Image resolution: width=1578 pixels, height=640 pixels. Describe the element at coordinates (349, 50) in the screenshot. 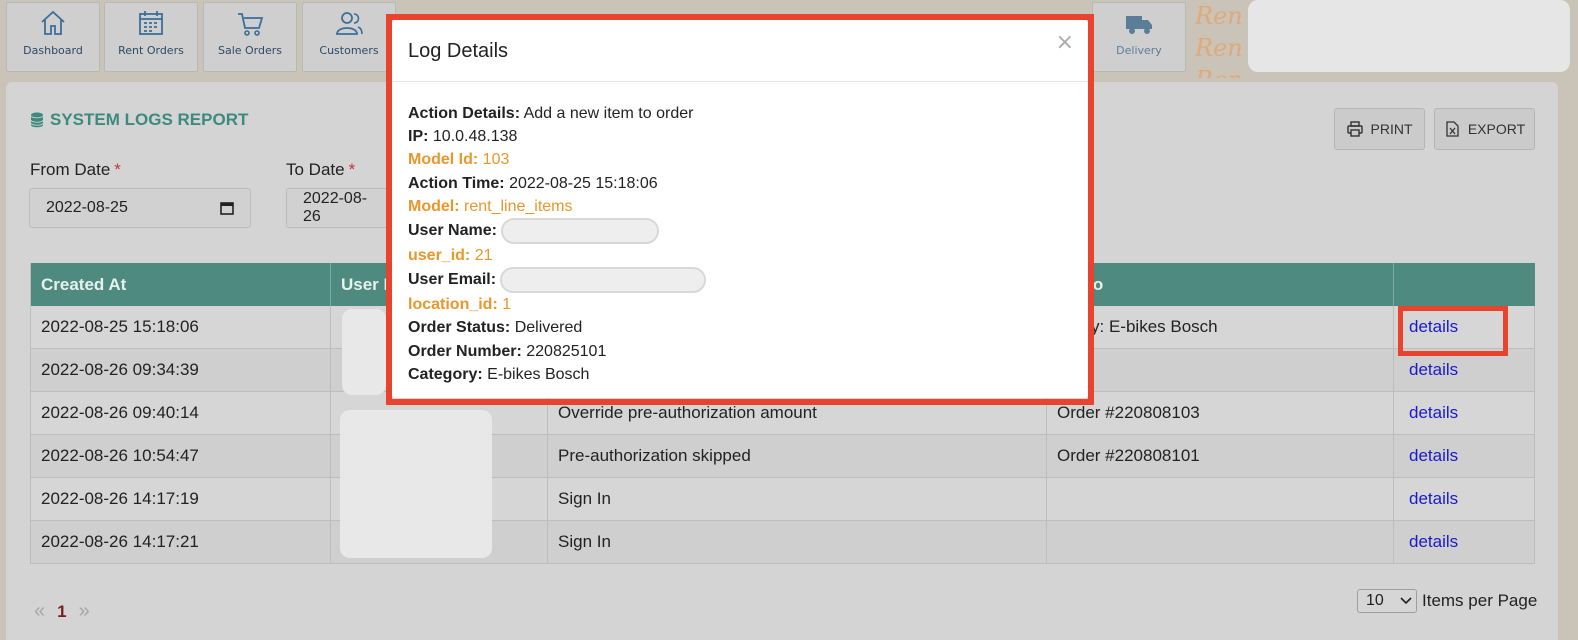

I see `nav-customers-label: Customers` at that location.